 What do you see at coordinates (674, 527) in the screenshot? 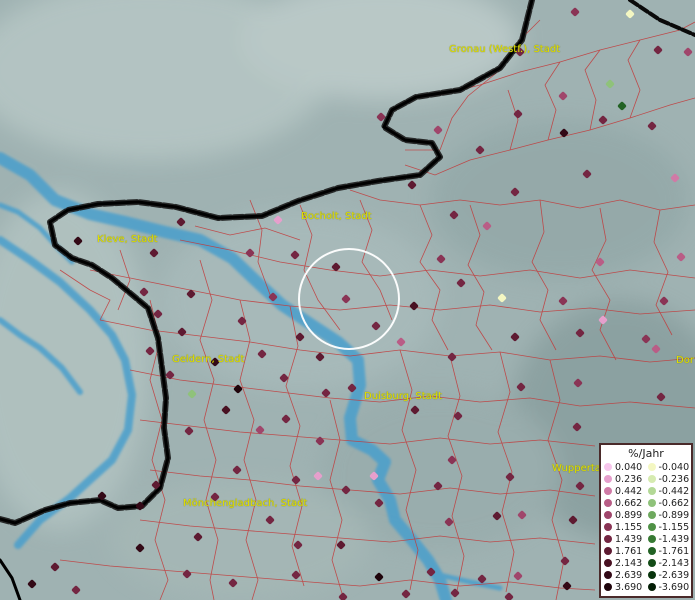
I see `legend-value: -1.155` at bounding box center [674, 527].